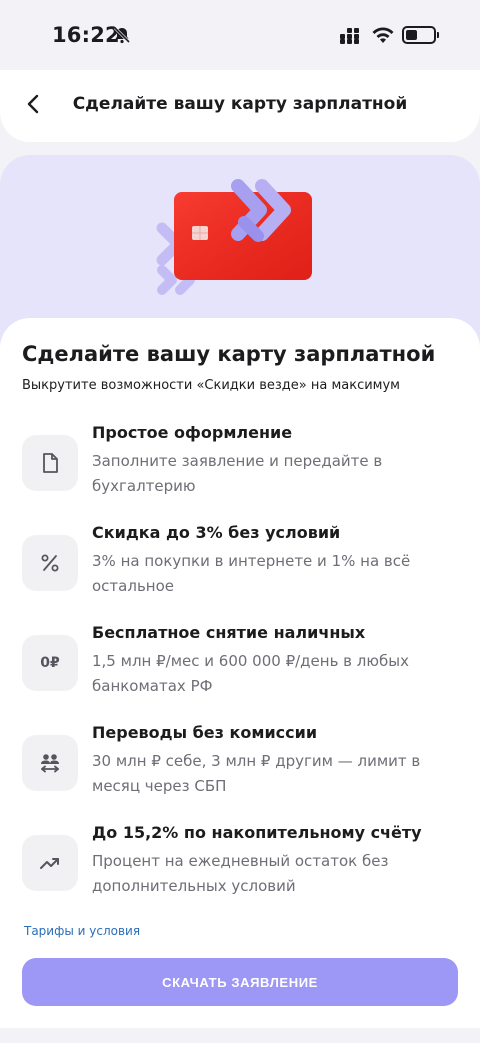  I want to click on transfer-icon, so click(50, 763).